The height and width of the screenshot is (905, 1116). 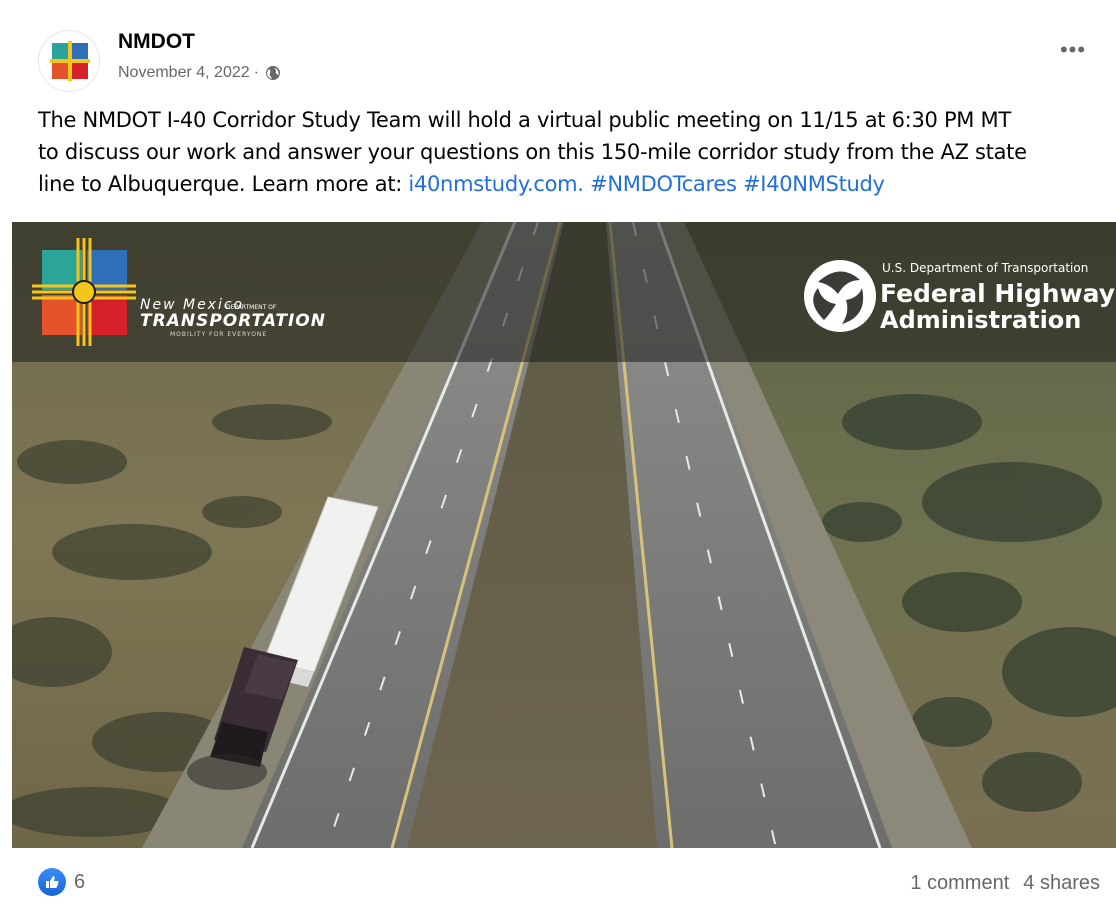 I want to click on fhwa-line1: Federal Highway, so click(x=997, y=293).